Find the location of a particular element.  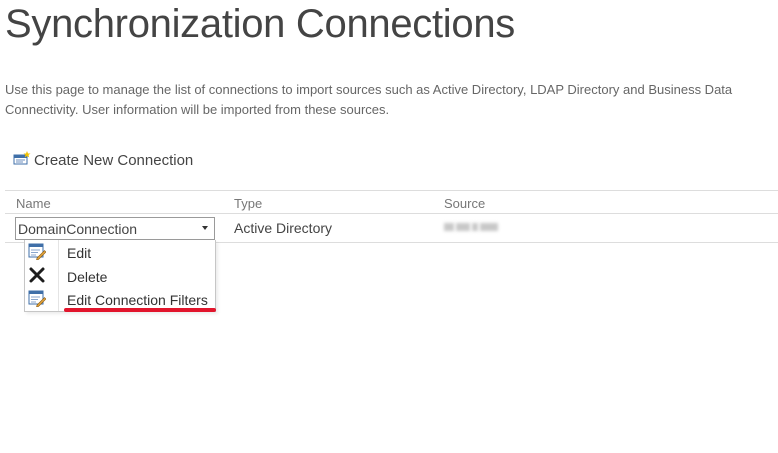

connection-name: DomainConnection is located at coordinates (78, 229).